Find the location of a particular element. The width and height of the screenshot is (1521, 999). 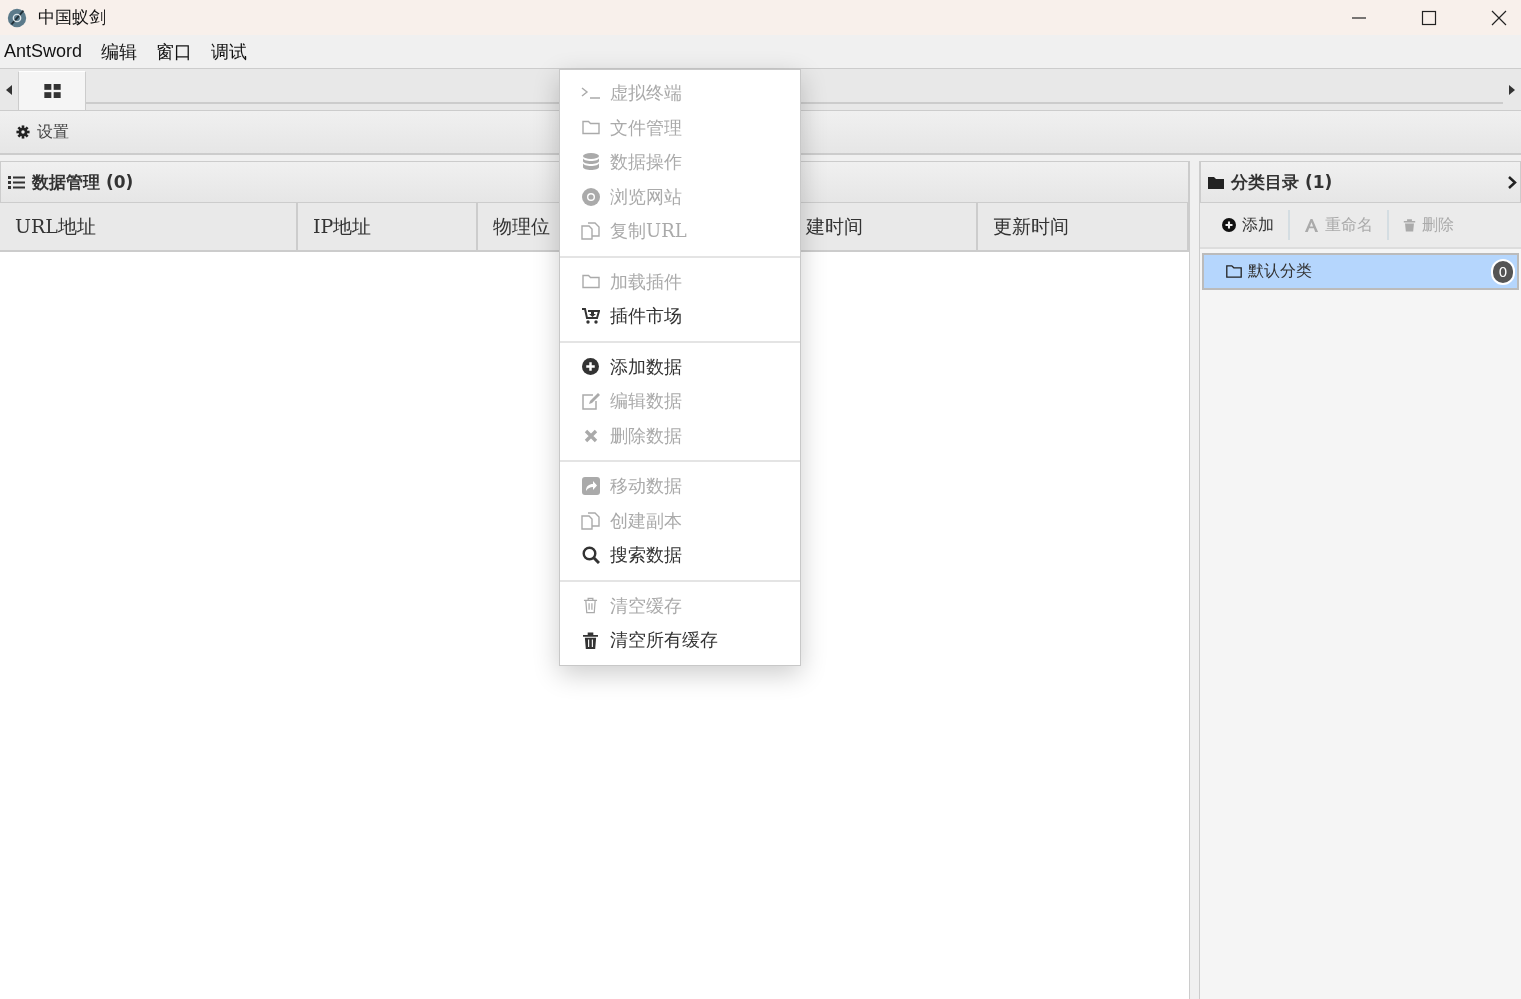

category-label: 默认分类 is located at coordinates (1280, 271).